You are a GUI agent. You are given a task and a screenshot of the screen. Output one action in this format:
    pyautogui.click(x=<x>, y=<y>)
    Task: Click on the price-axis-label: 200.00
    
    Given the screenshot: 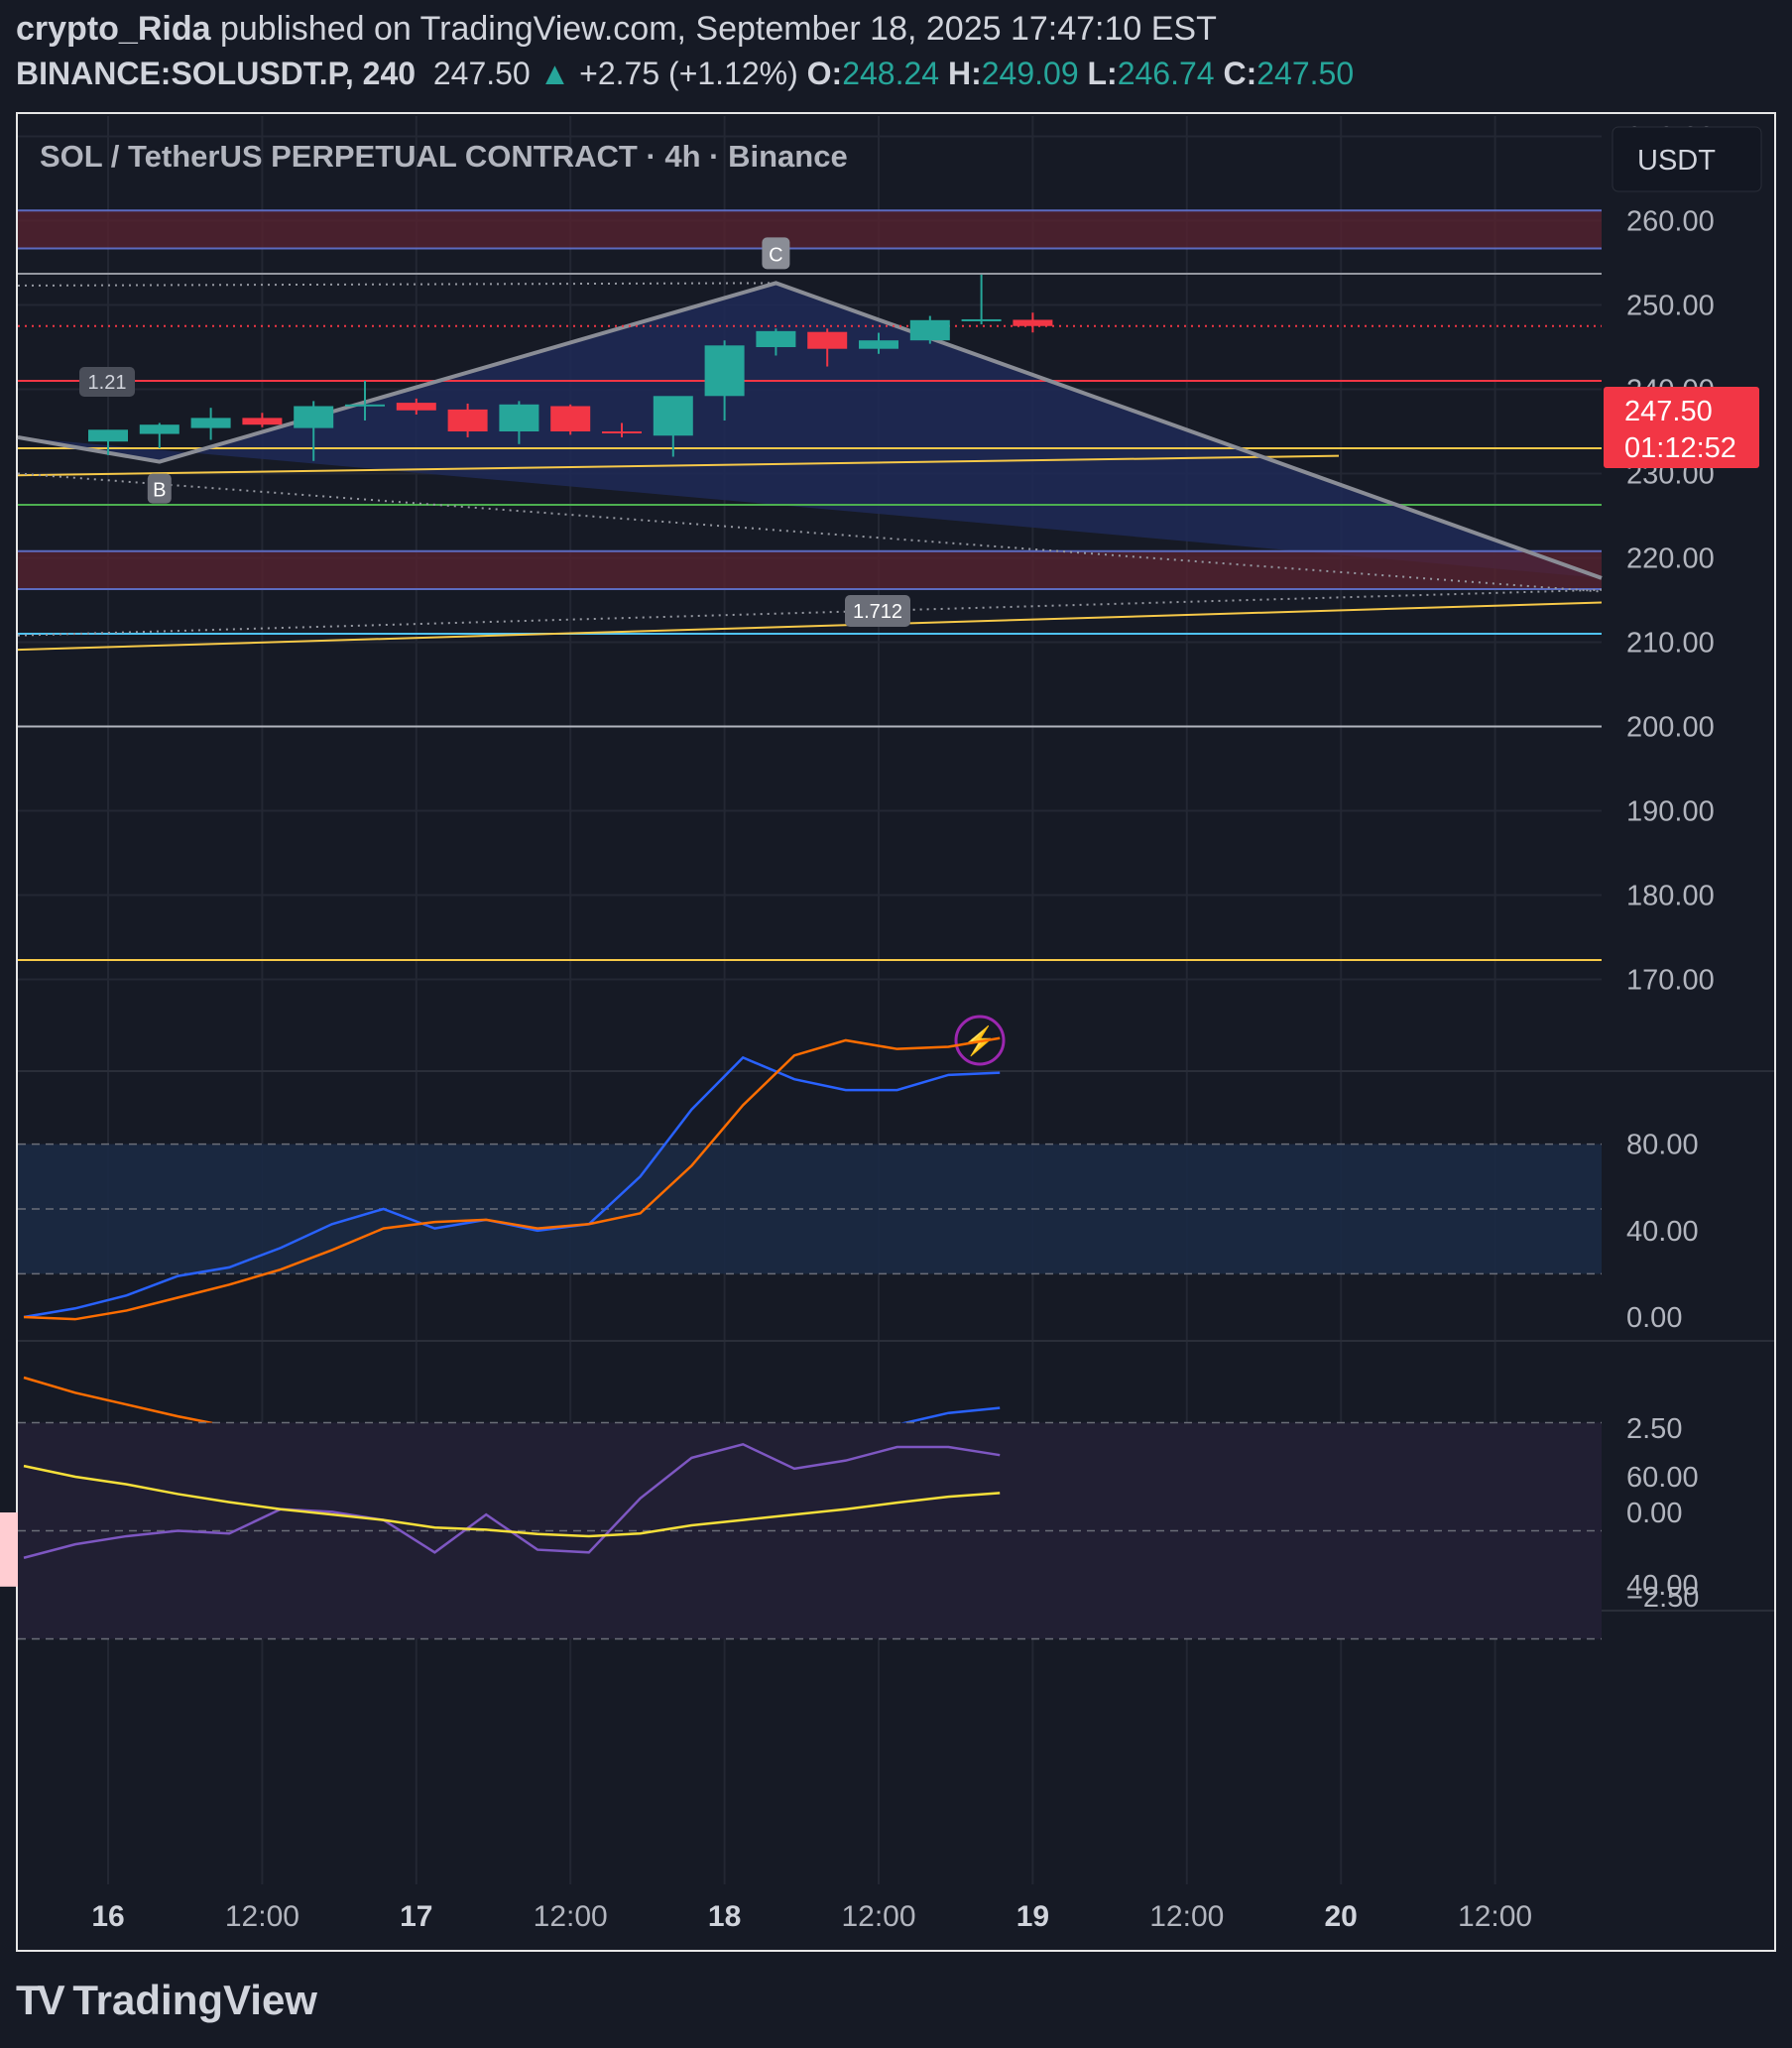 What is the action you would take?
    pyautogui.click(x=1671, y=728)
    